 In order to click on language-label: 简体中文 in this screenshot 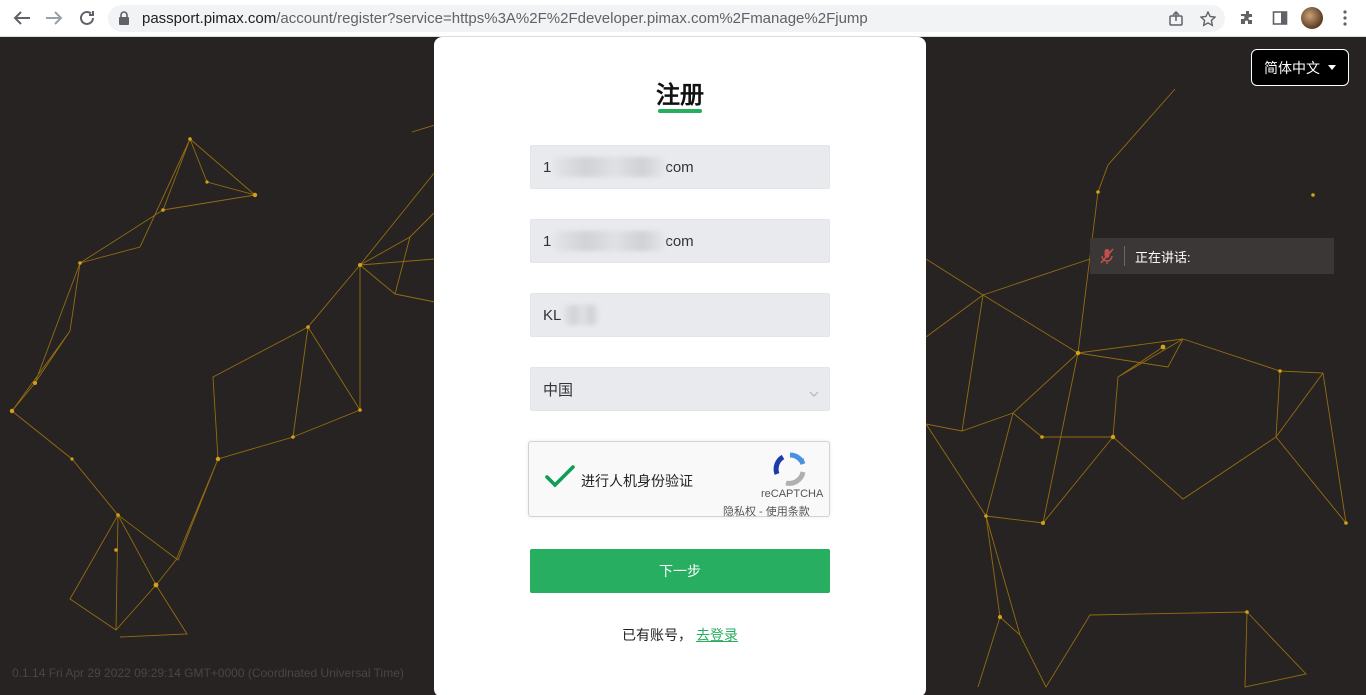, I will do `click(1292, 67)`.